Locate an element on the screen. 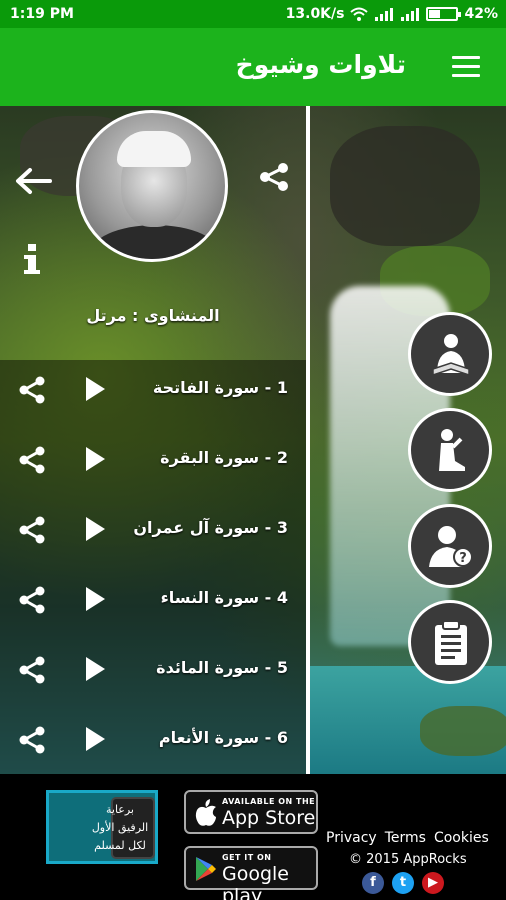 The image size is (506, 900). twitter-icon: t is located at coordinates (403, 883).